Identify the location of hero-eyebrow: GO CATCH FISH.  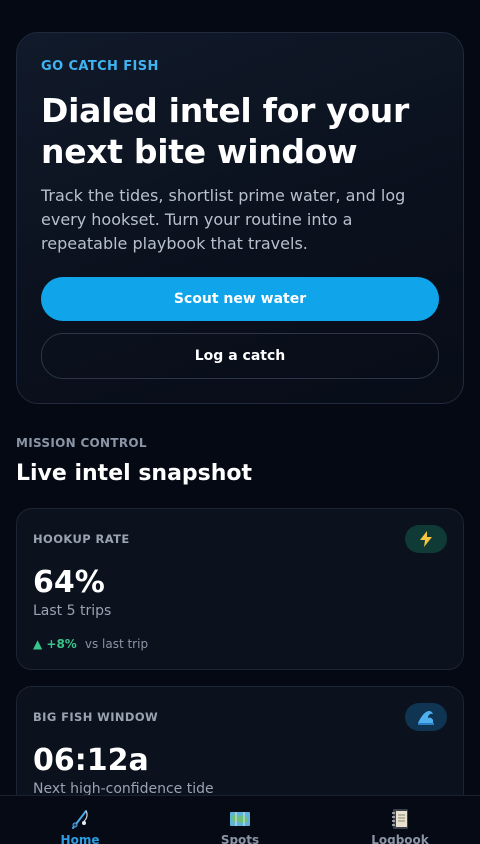
(100, 66).